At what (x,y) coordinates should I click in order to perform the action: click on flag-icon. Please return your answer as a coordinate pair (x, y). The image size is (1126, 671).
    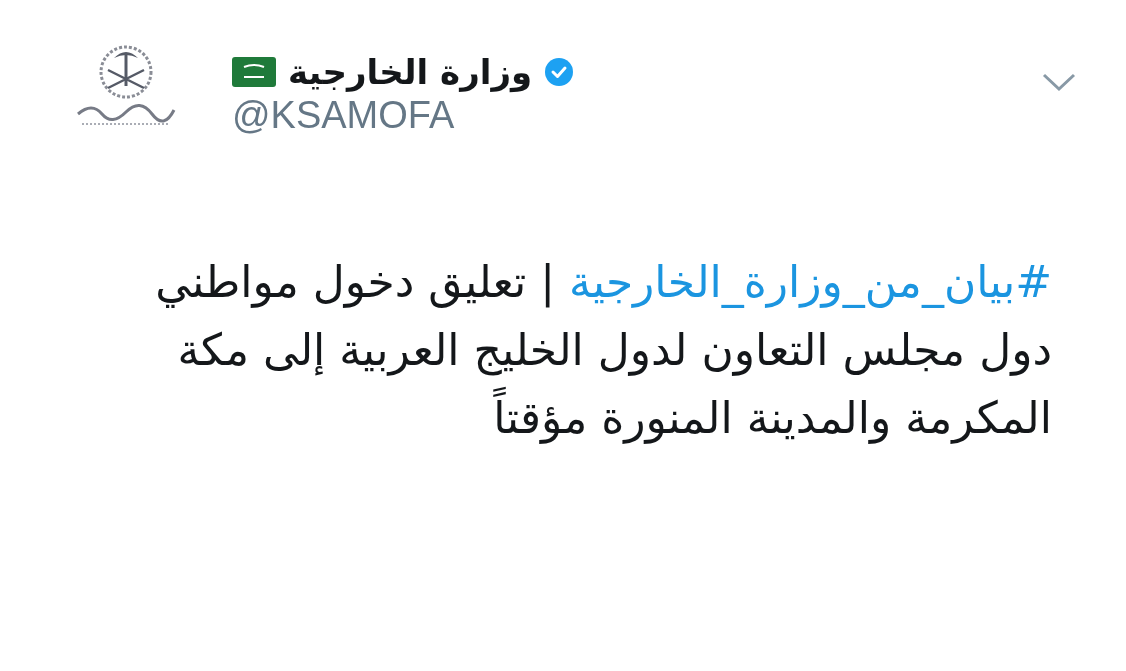
    Looking at the image, I should click on (254, 72).